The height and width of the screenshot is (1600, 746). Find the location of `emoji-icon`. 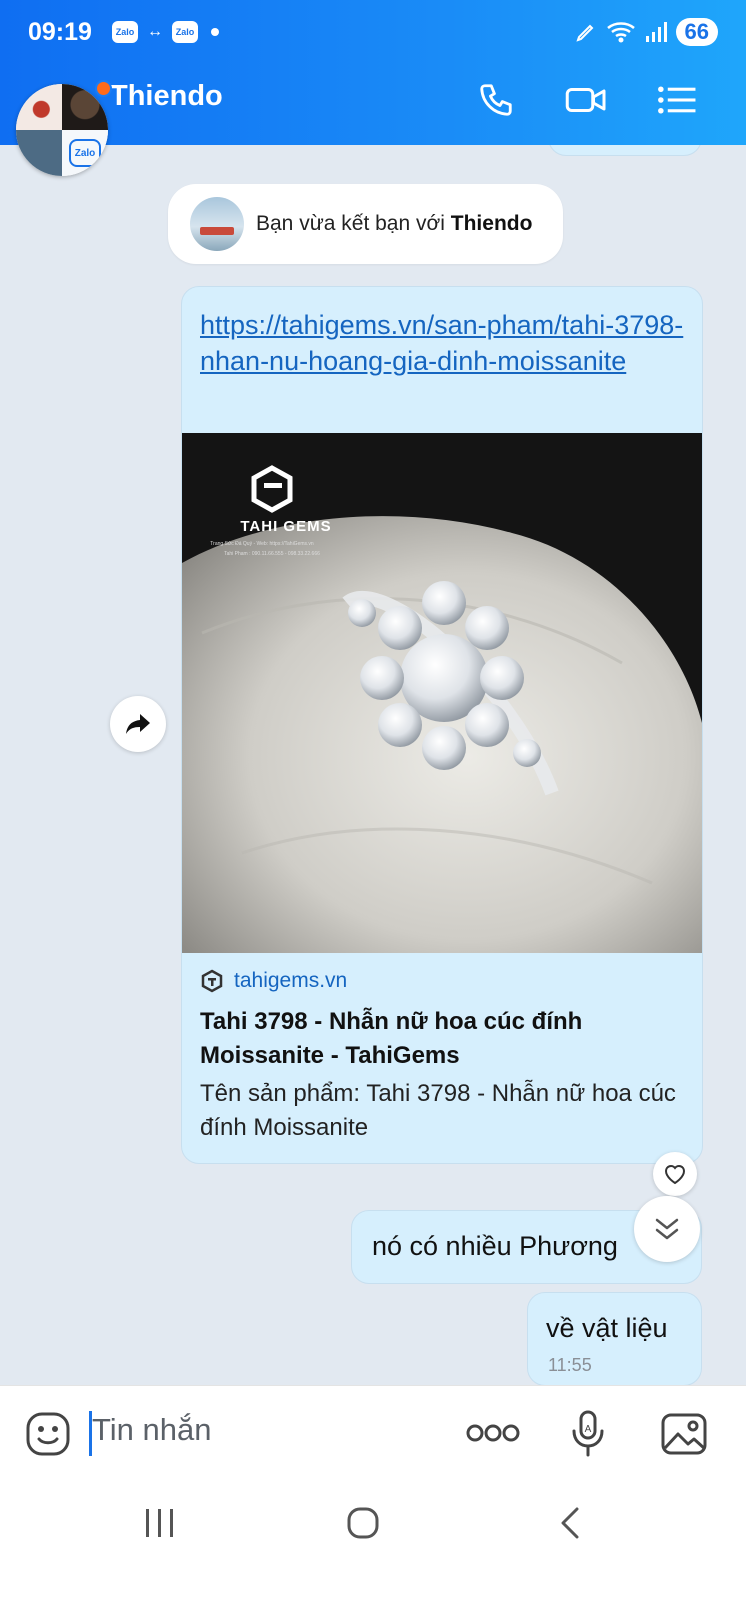

emoji-icon is located at coordinates (48, 1434).